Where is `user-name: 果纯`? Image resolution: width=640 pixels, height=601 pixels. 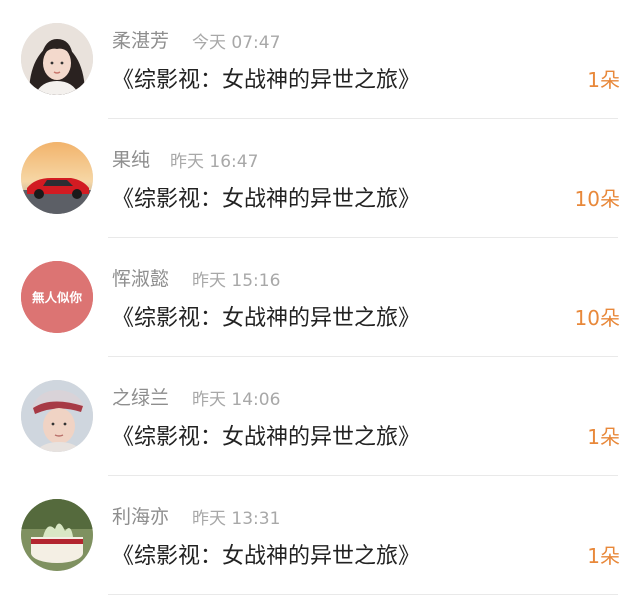 user-name: 果纯 is located at coordinates (131, 158).